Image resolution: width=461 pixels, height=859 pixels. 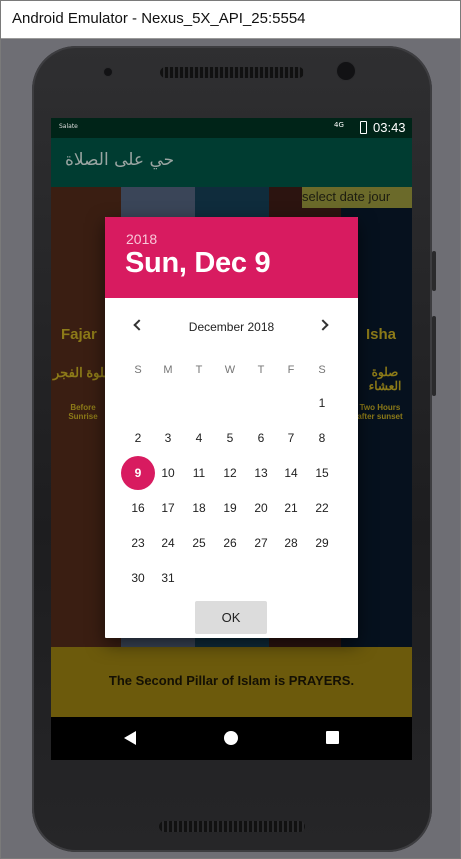 What do you see at coordinates (363, 127) in the screenshot?
I see `battery-icon` at bounding box center [363, 127].